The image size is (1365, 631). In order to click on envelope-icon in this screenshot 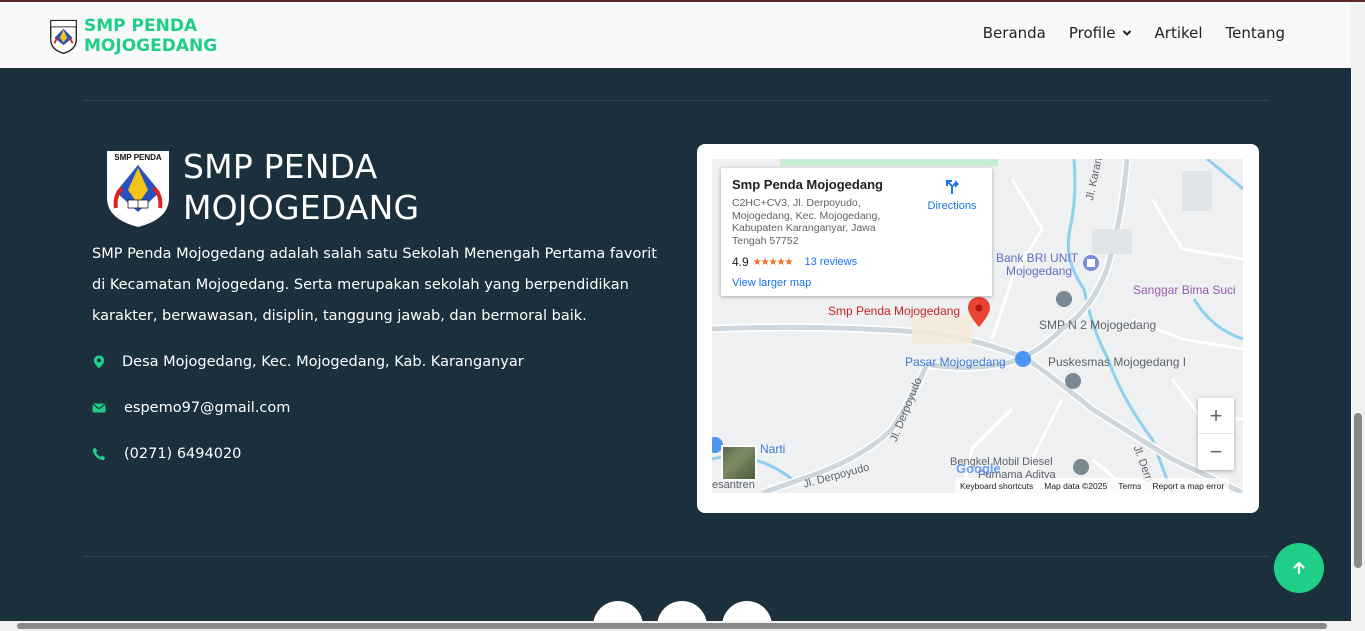, I will do `click(99, 408)`.